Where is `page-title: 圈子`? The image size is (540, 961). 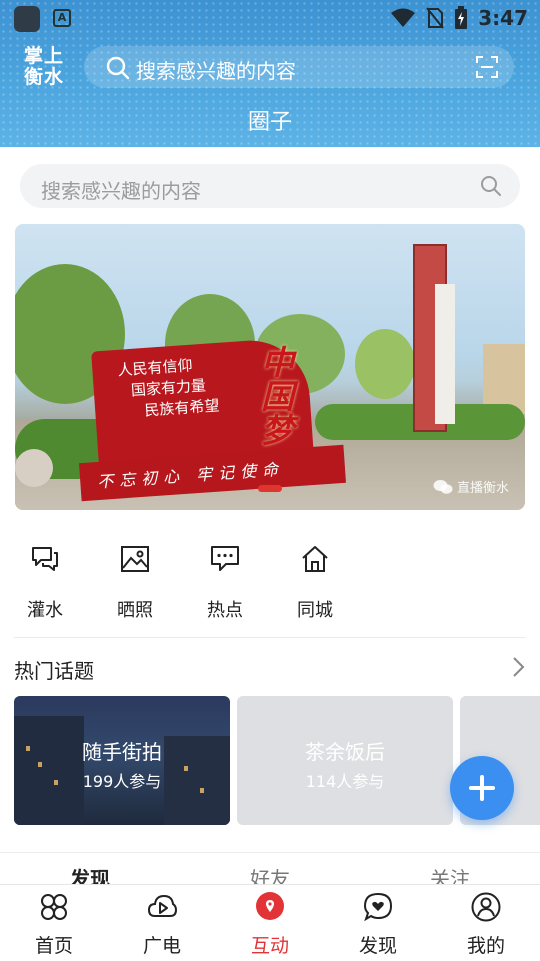
page-title: 圈子 is located at coordinates (269, 122).